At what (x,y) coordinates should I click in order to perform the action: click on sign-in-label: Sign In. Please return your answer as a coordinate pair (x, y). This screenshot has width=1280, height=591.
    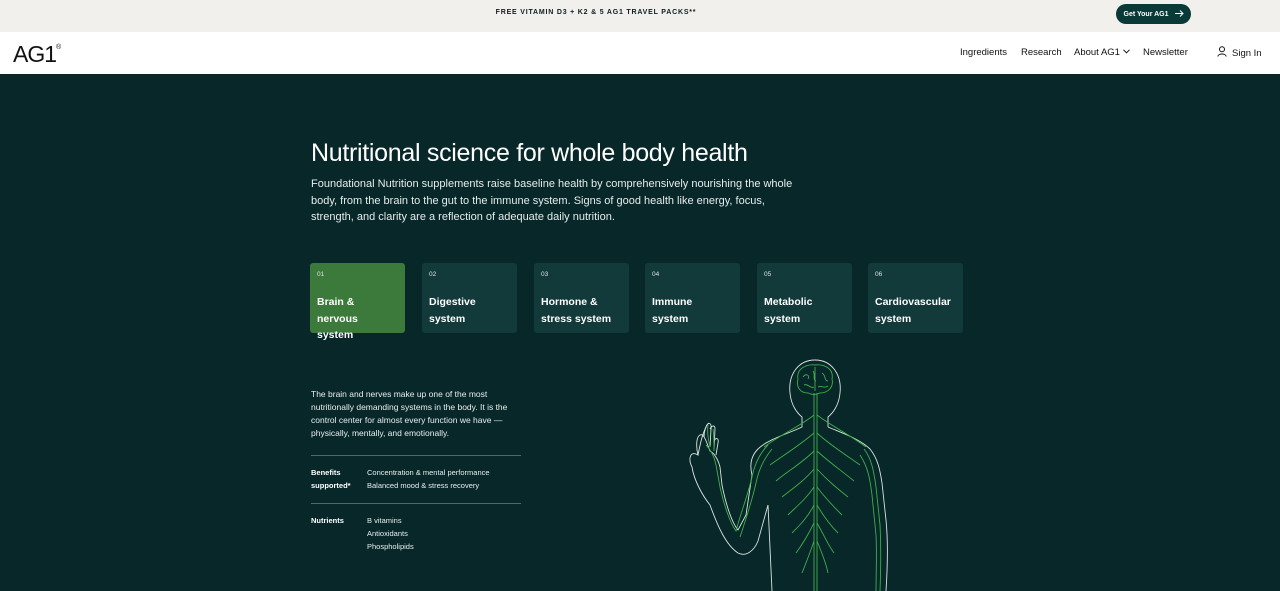
    Looking at the image, I should click on (1247, 53).